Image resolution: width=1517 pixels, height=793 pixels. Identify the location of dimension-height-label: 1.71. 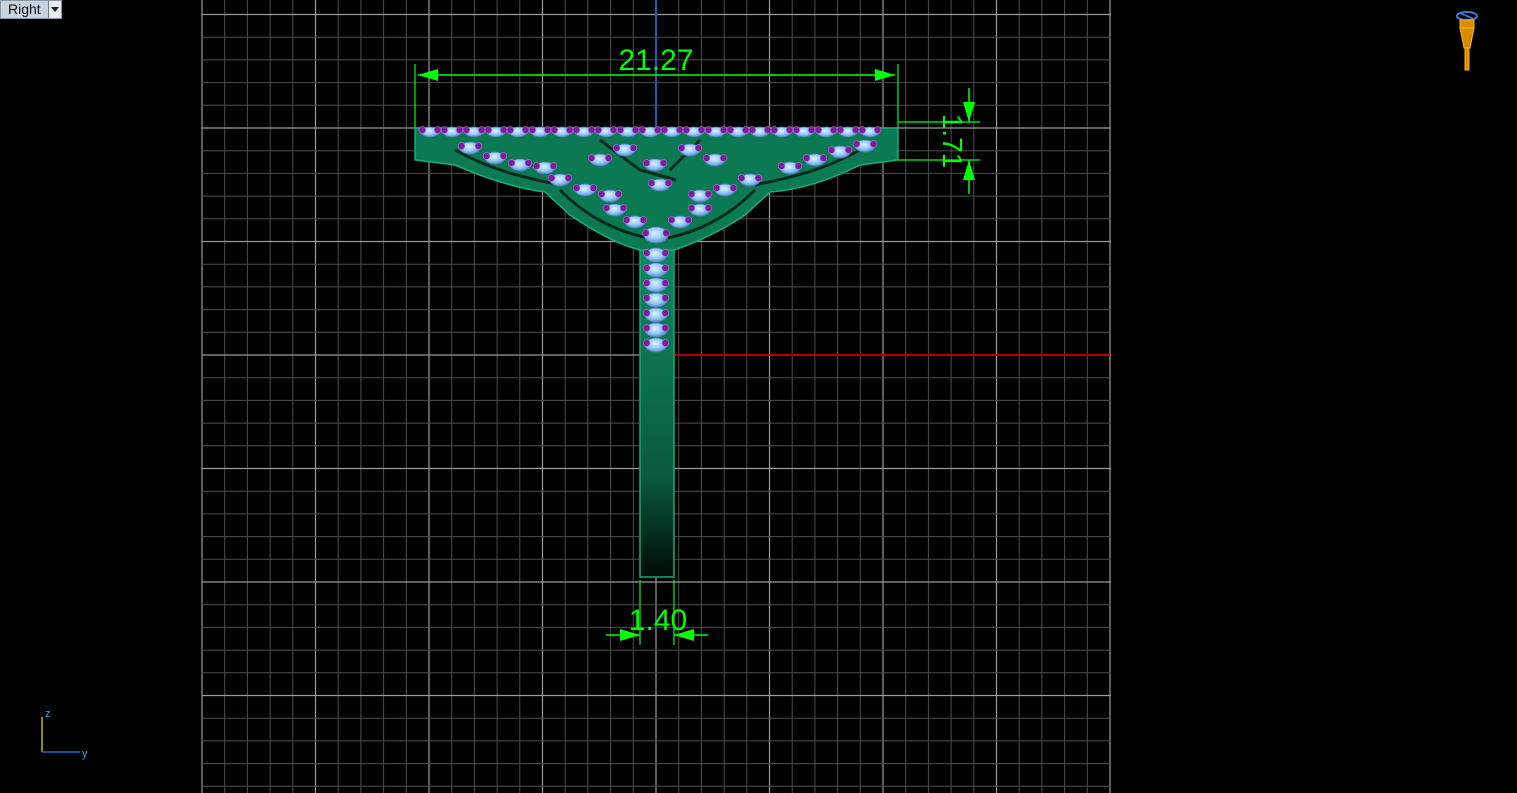
(952, 141).